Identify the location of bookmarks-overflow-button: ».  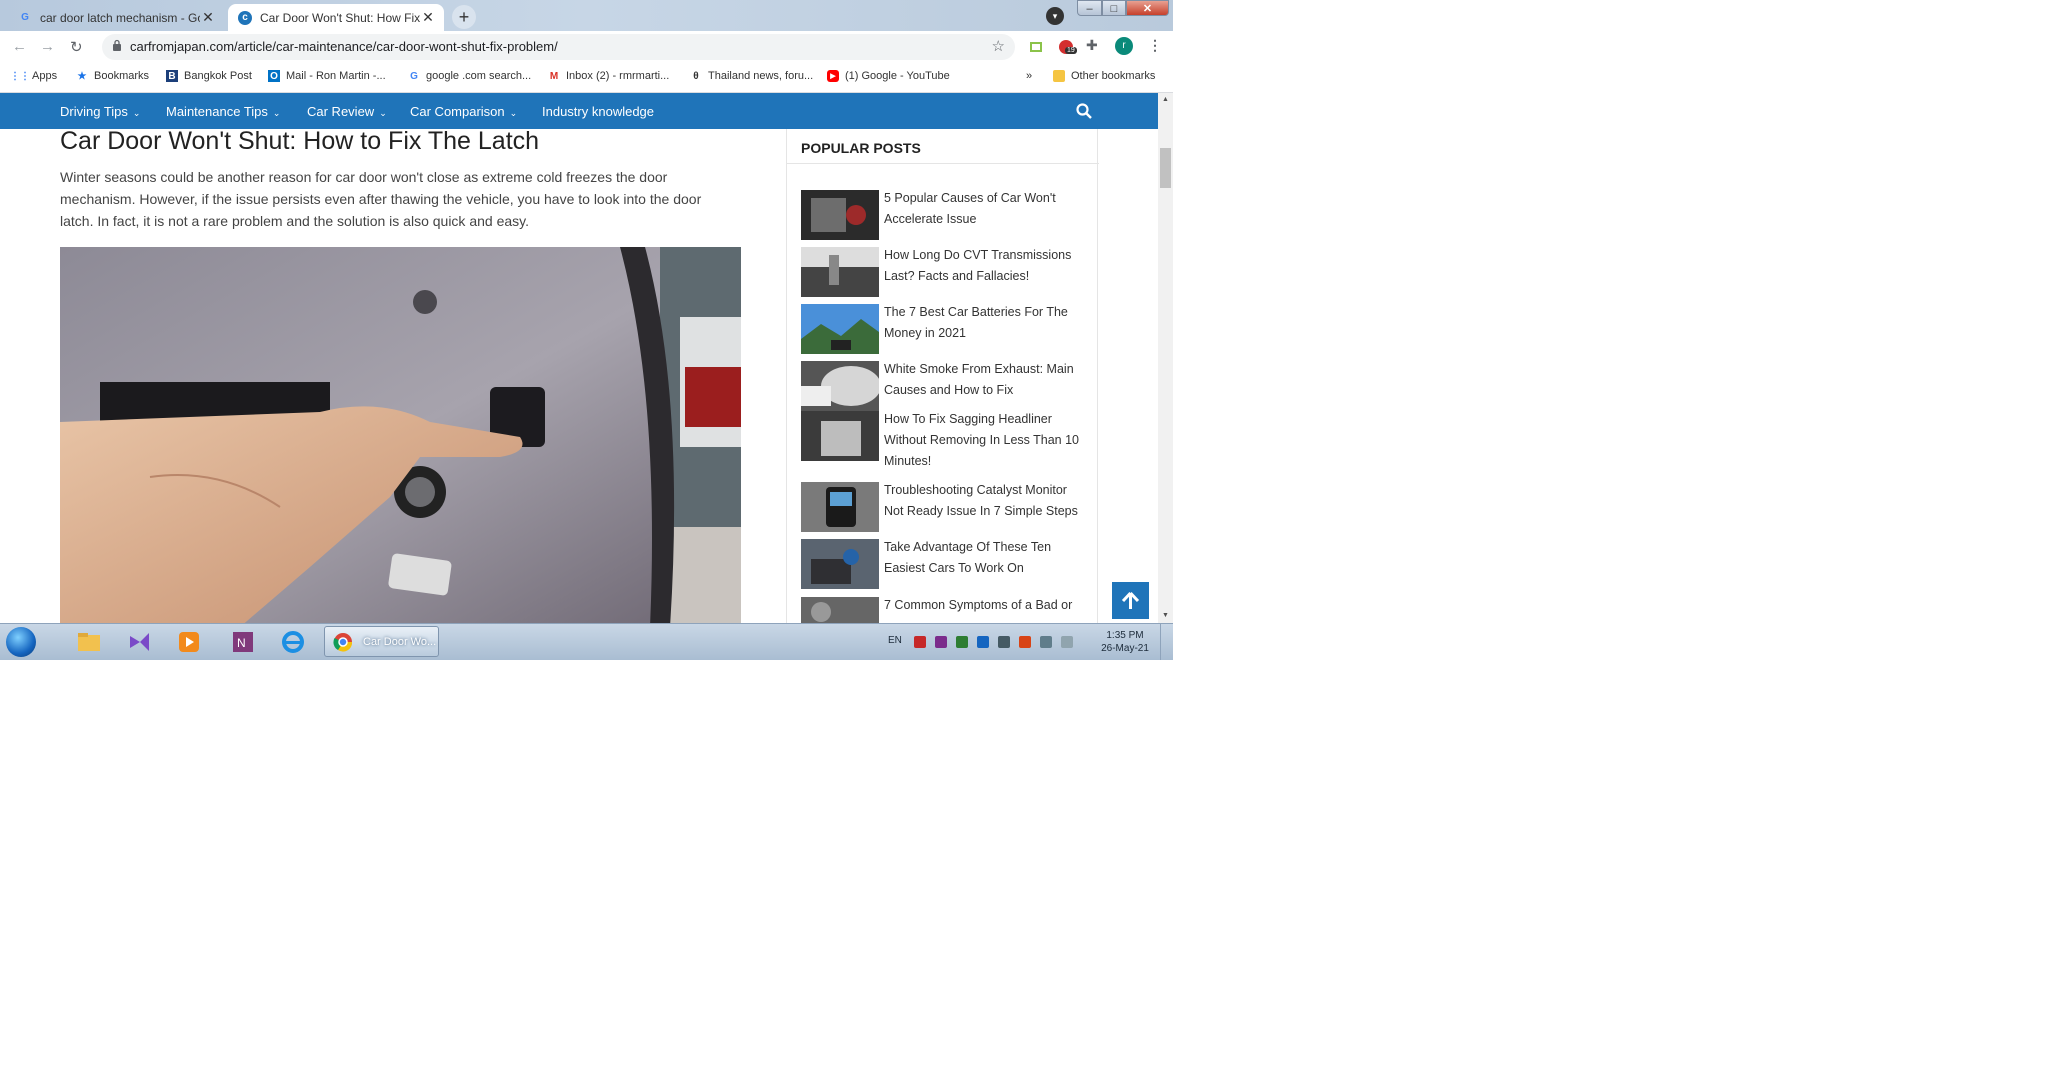
(1029, 76).